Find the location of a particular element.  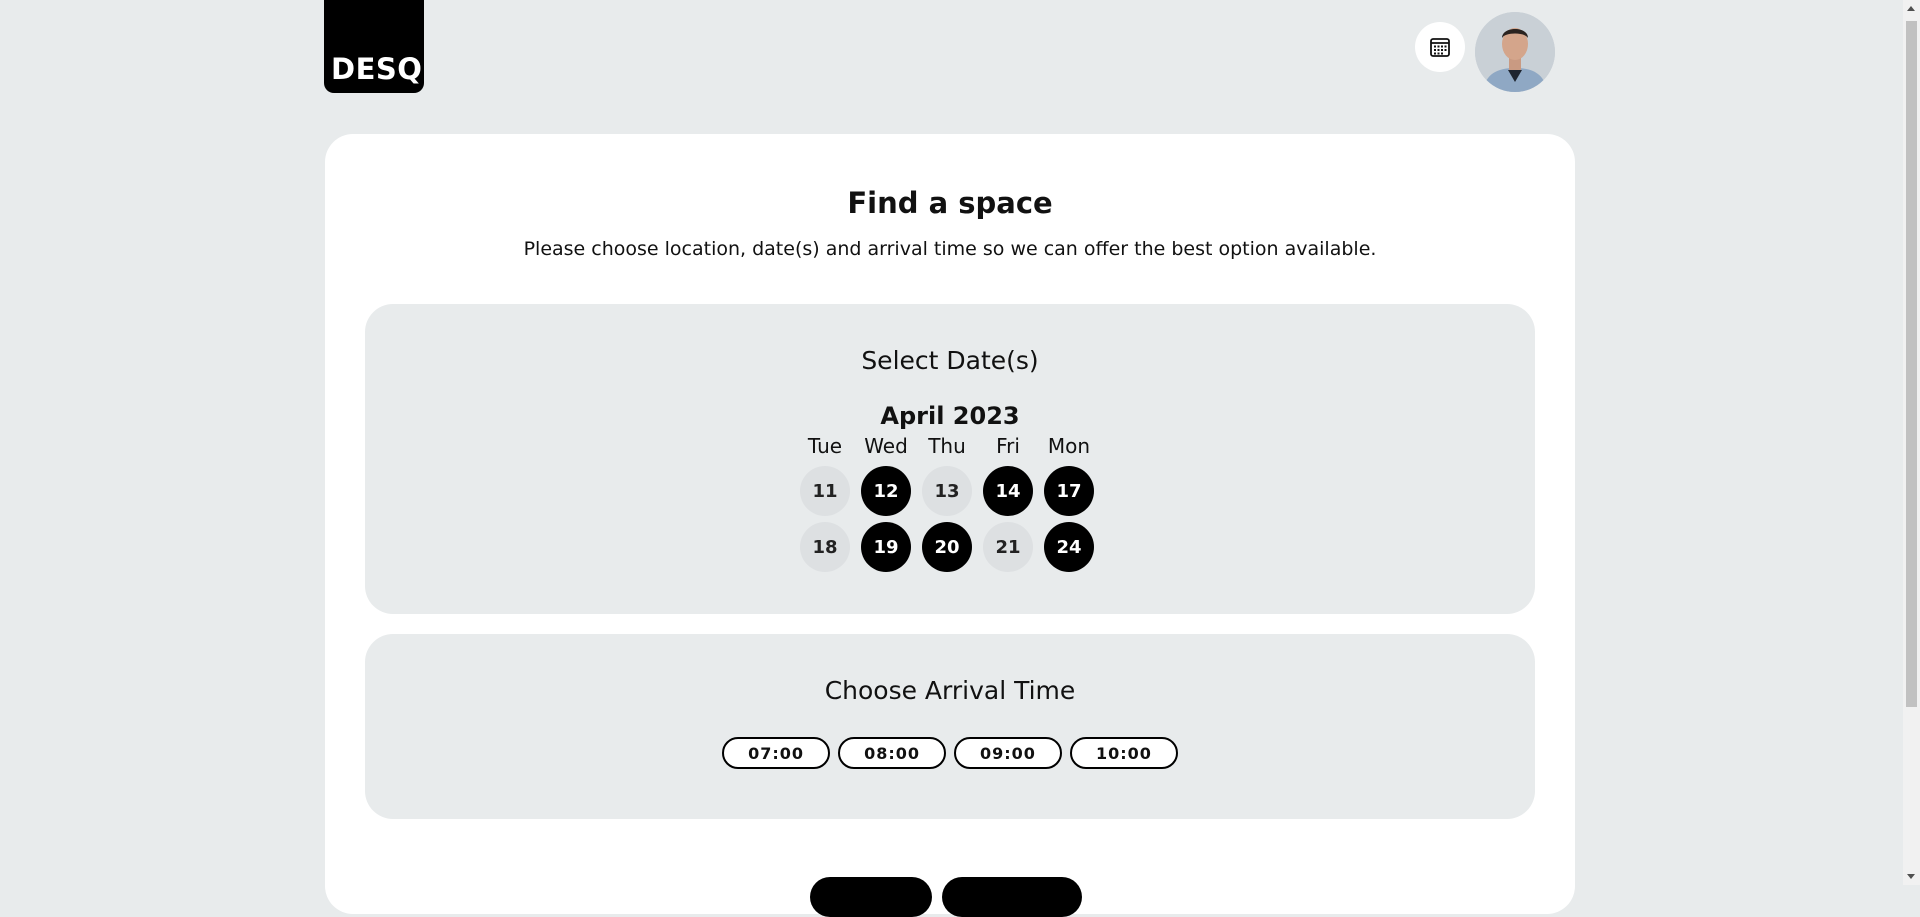

avatar-image is located at coordinates (1515, 52).